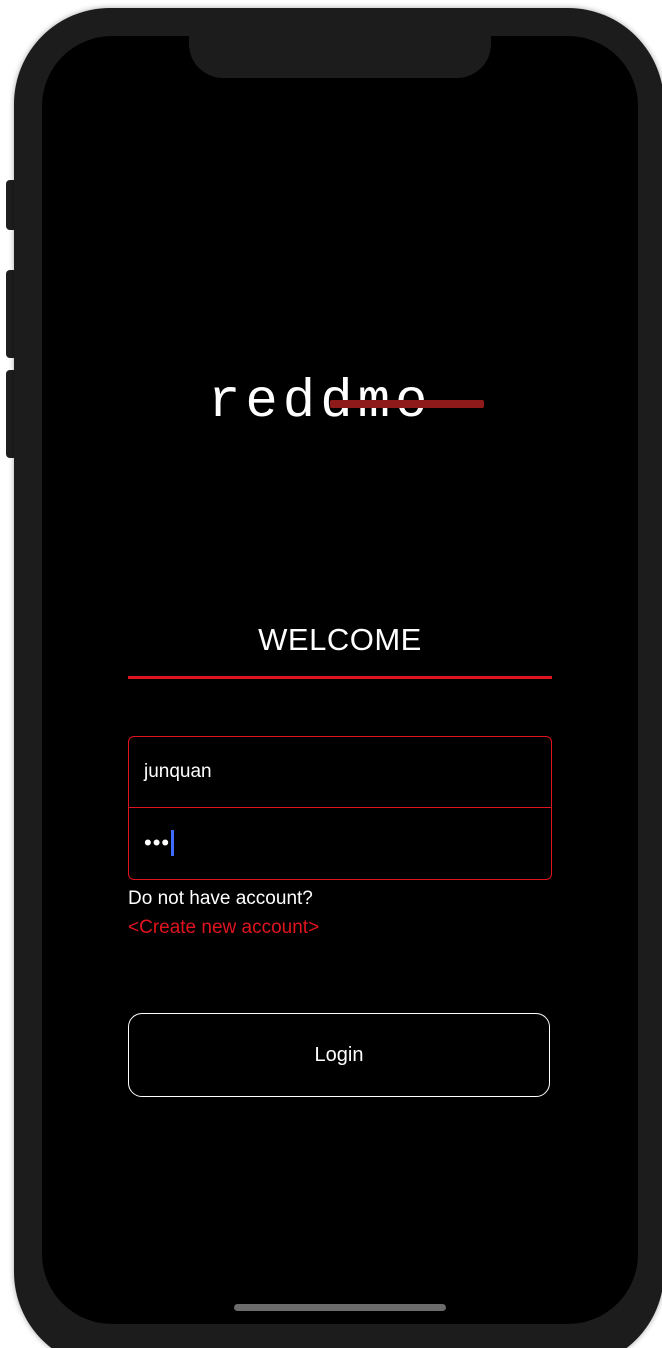 This screenshot has width=662, height=1348. I want to click on password-field: •••, so click(340, 843).